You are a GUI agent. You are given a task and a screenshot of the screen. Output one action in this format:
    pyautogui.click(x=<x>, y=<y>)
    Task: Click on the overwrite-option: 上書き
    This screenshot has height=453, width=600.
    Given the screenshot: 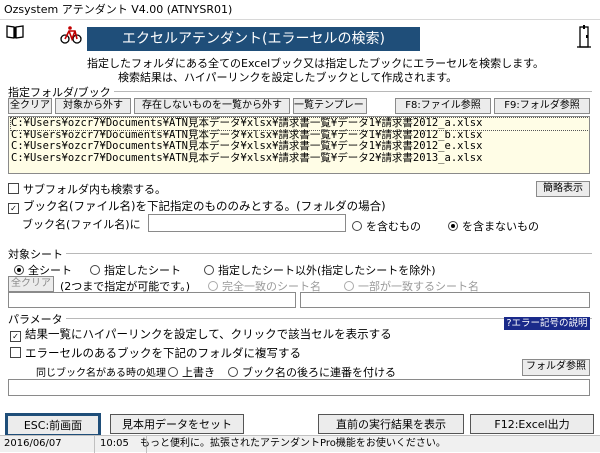 What is the action you would take?
    pyautogui.click(x=191, y=372)
    